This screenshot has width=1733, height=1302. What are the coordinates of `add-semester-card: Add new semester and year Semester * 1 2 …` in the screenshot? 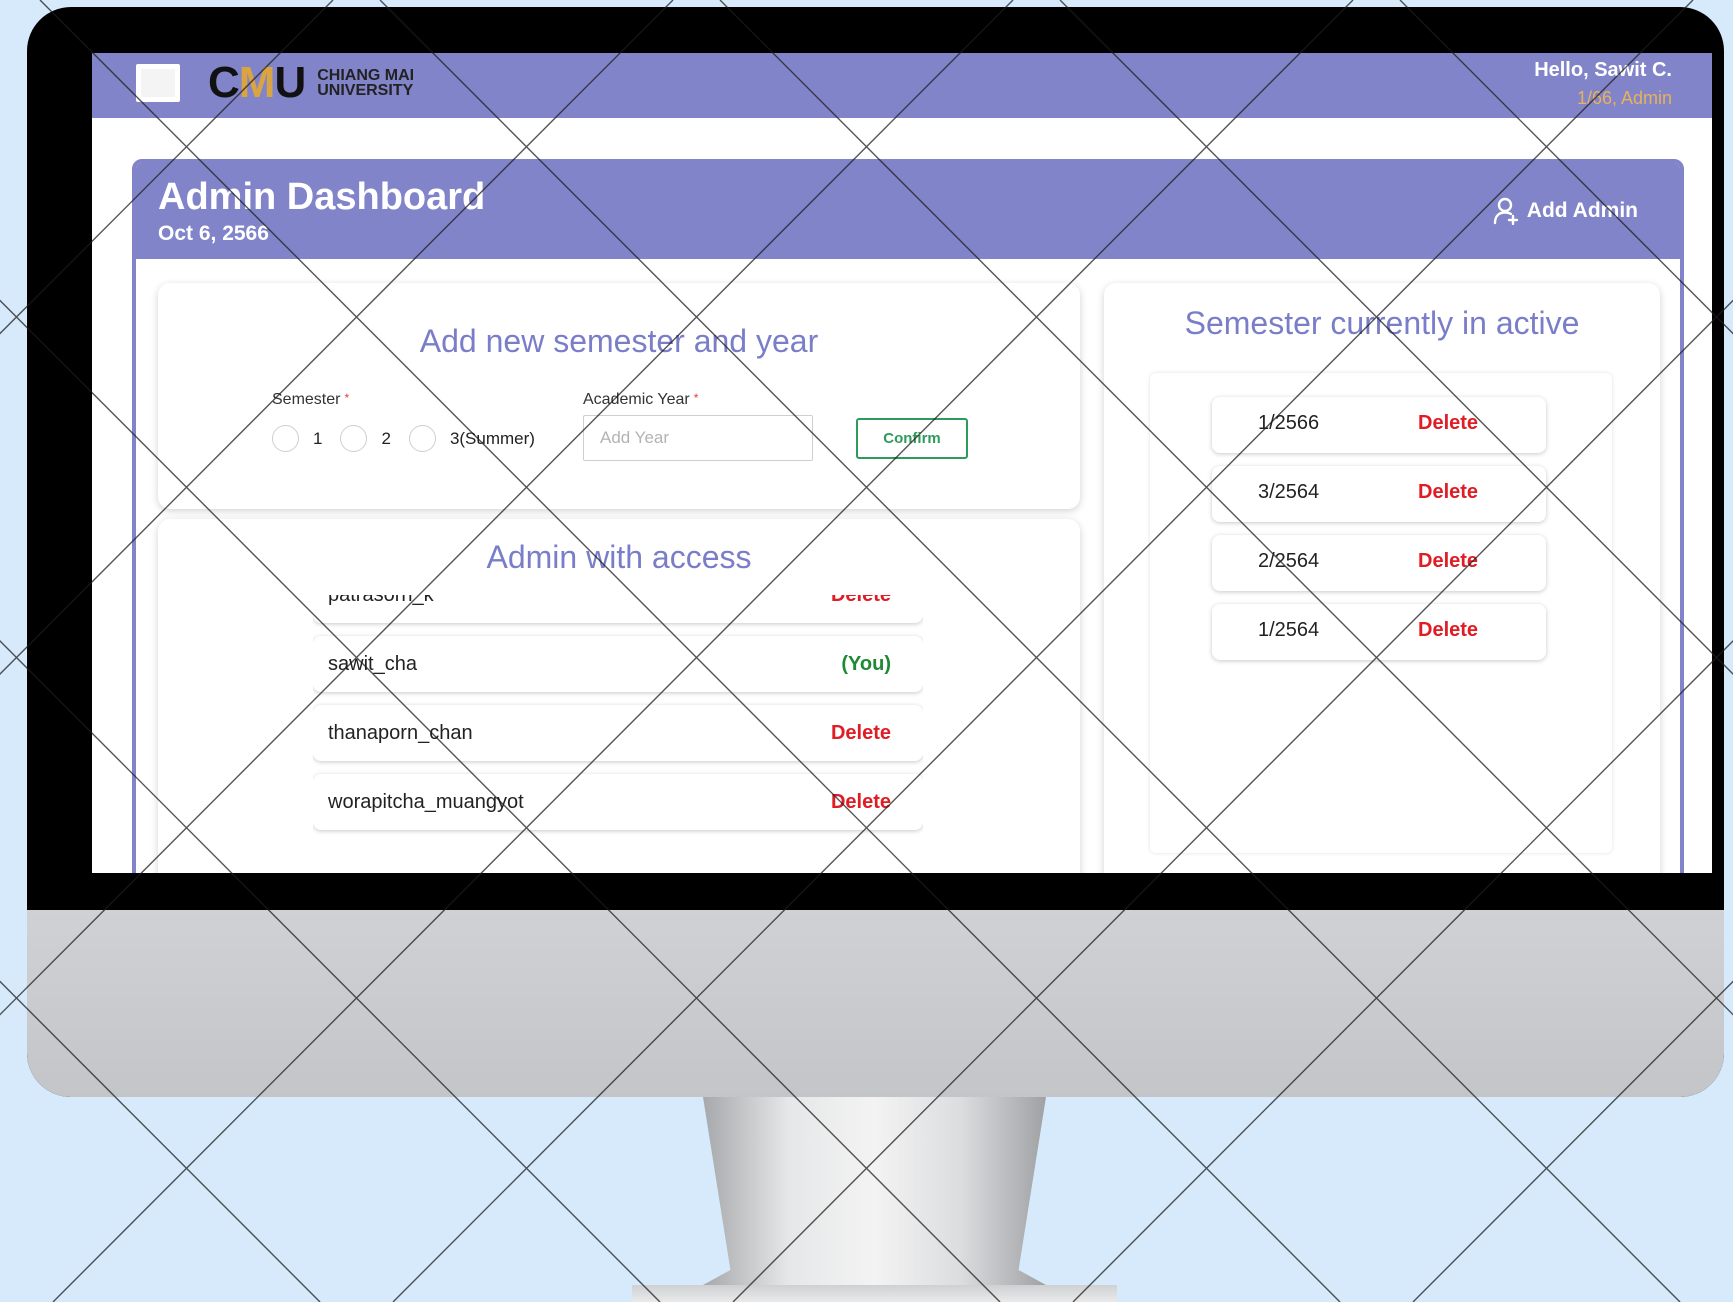 It's located at (619, 396).